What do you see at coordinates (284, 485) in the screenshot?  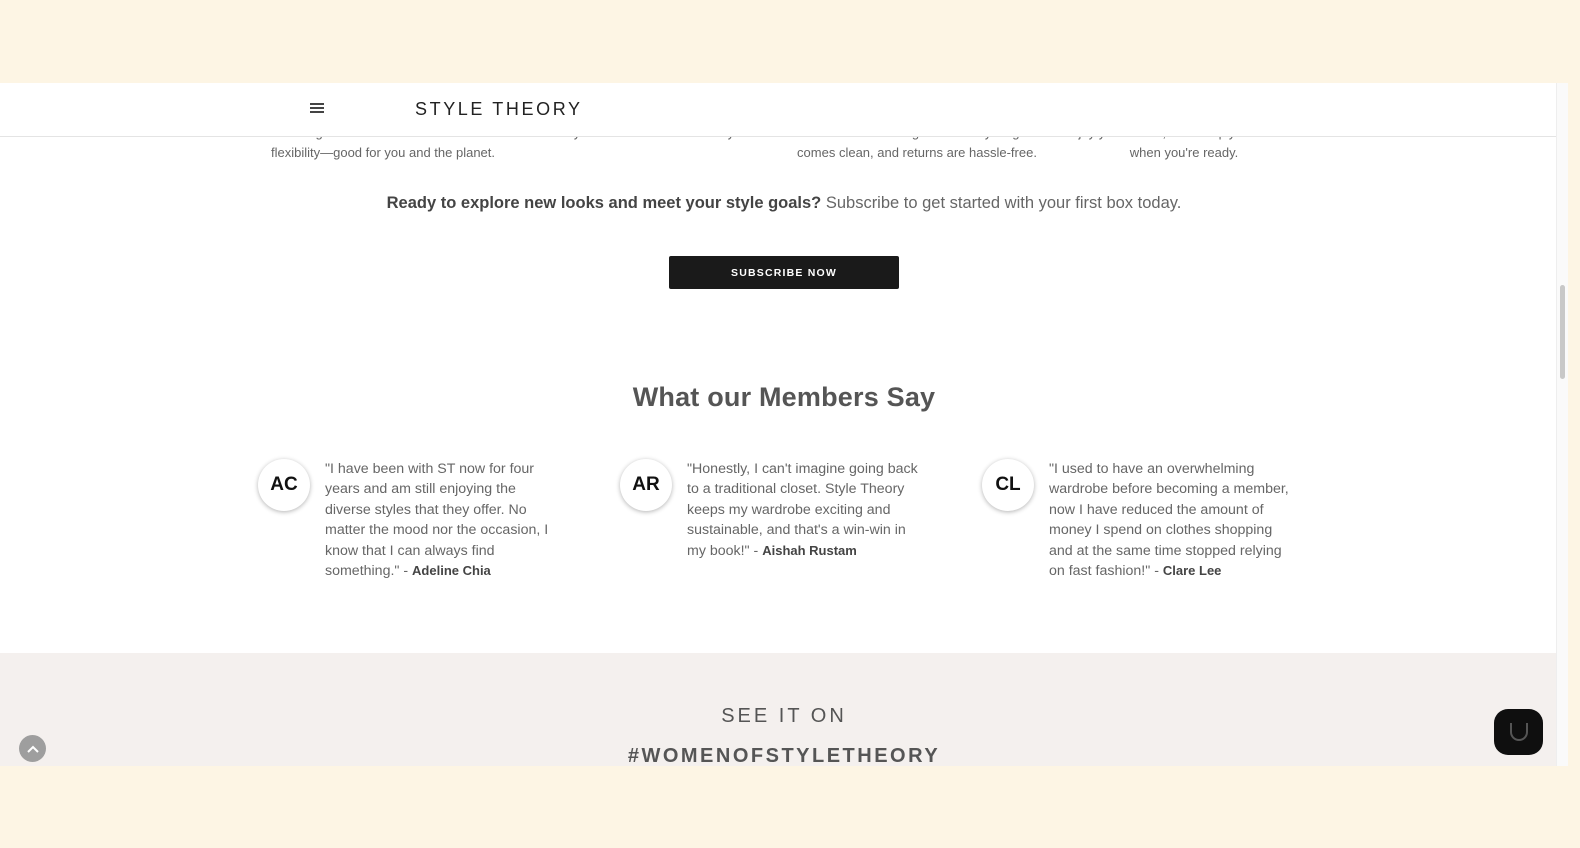 I see `avatar: AC` at bounding box center [284, 485].